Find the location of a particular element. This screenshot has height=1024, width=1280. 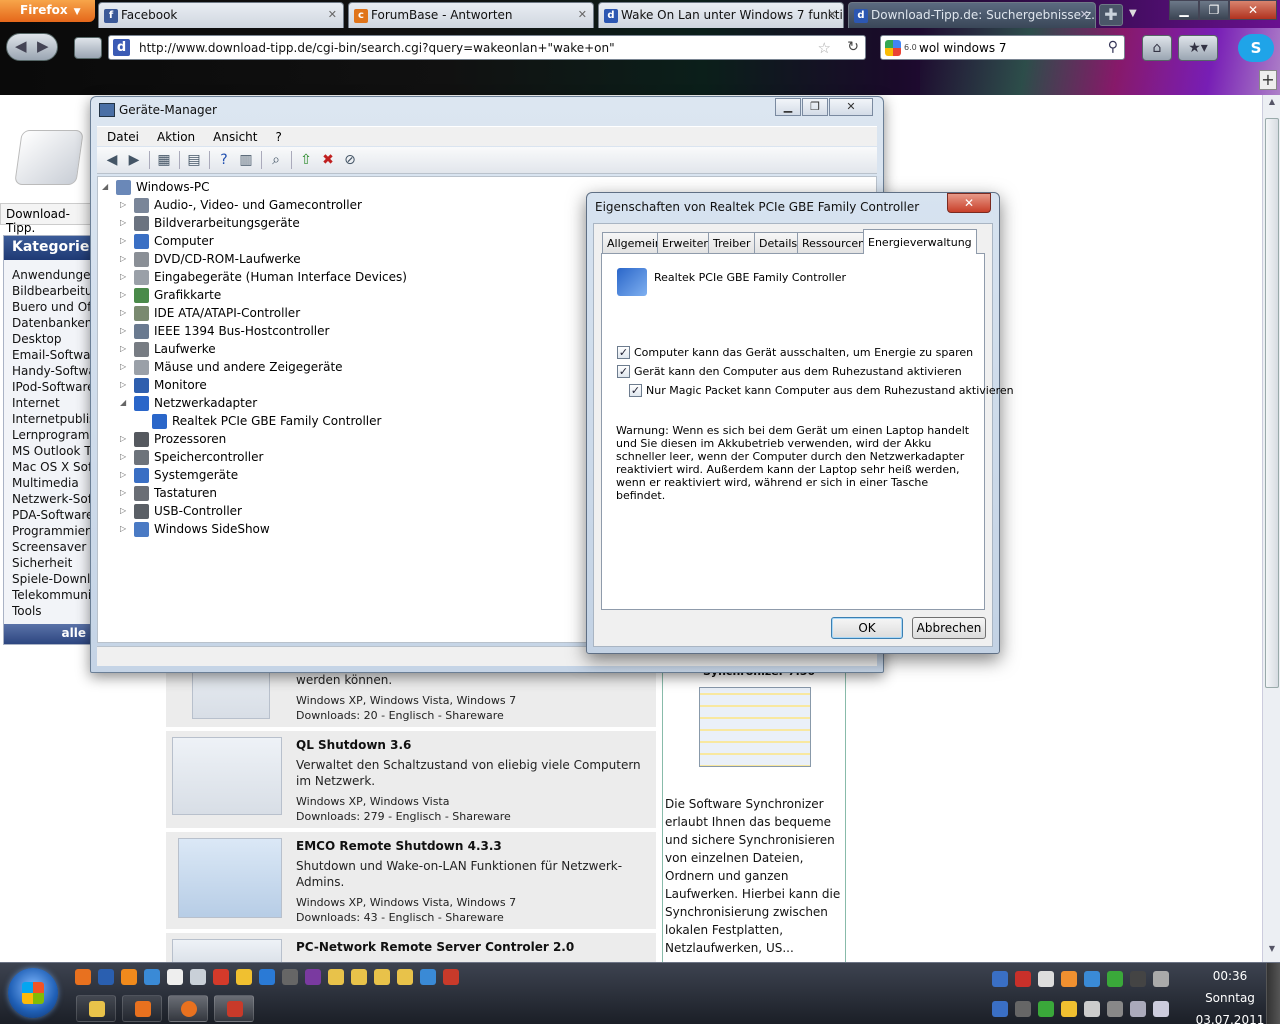

search-icon: ⚲ is located at coordinates (1113, 47).